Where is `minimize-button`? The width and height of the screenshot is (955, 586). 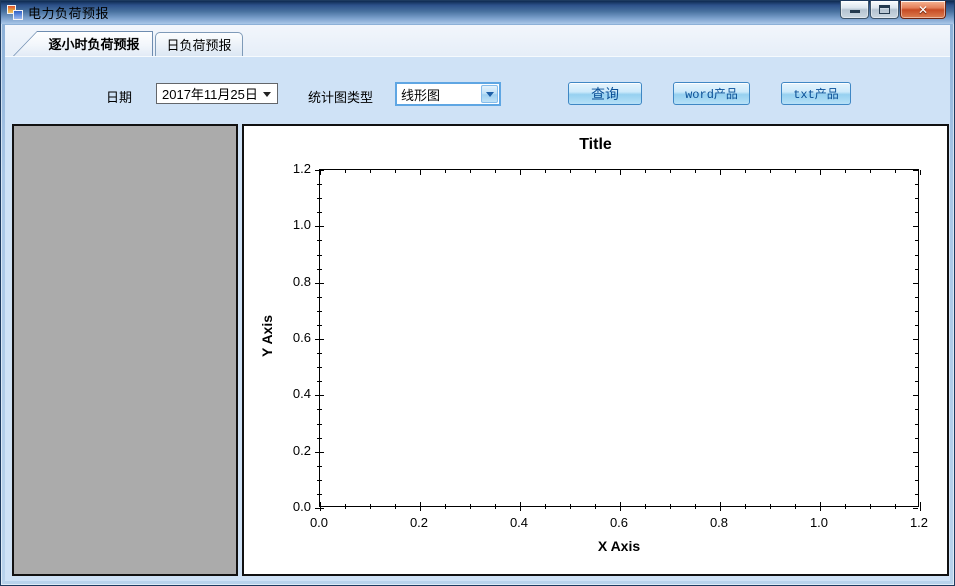 minimize-button is located at coordinates (854, 10).